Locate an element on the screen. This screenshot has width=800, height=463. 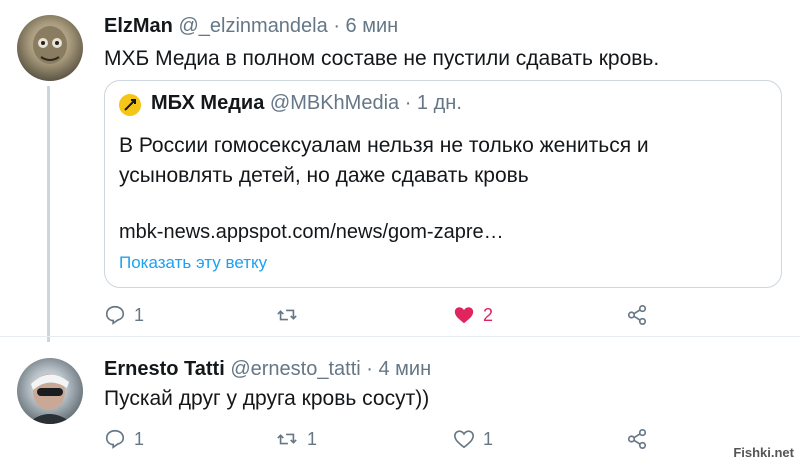
like-count: 1 is located at coordinates (488, 438).